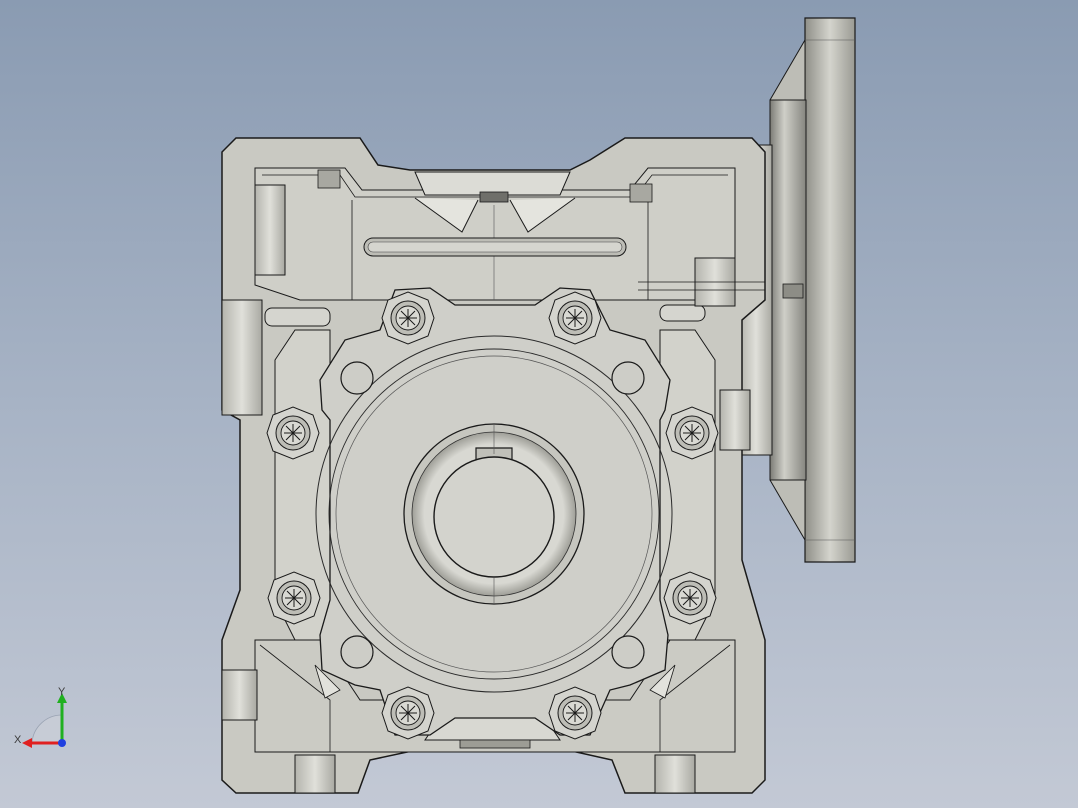  What do you see at coordinates (18, 740) in the screenshot?
I see `x-axis-label: X` at bounding box center [18, 740].